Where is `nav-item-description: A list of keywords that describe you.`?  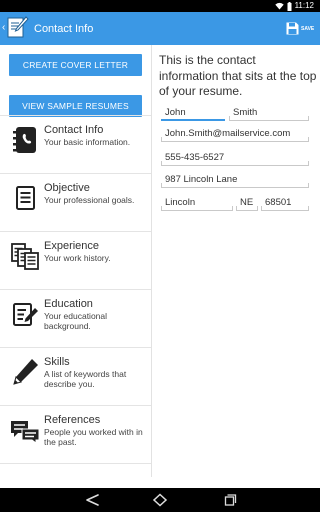
nav-item-description: A list of keywords that describe you. is located at coordinates (85, 379).